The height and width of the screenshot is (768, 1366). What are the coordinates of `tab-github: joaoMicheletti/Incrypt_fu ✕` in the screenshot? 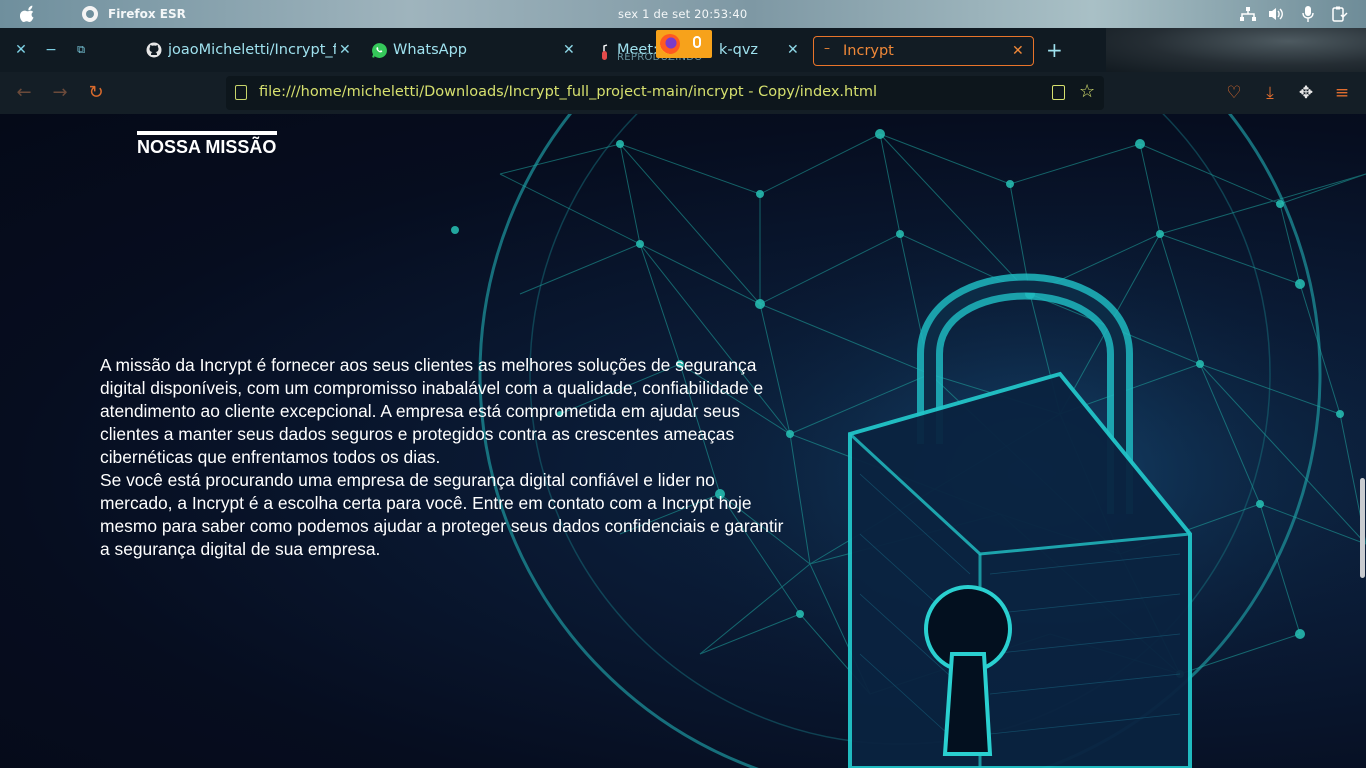 It's located at (249, 51).